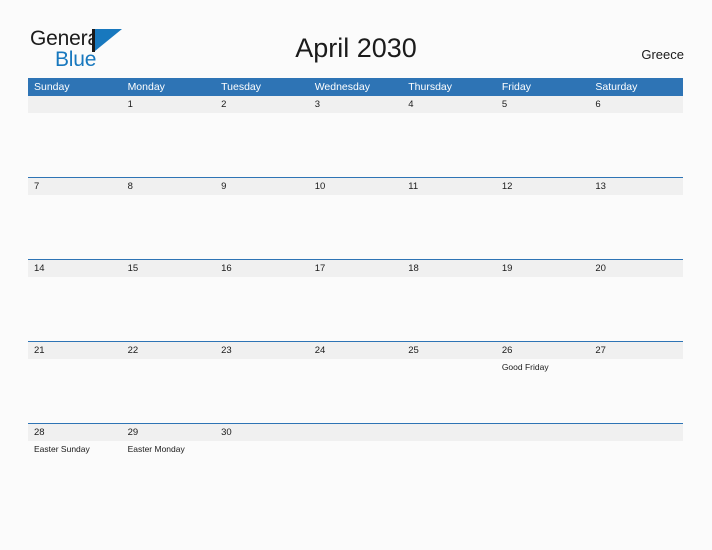 Image resolution: width=712 pixels, height=550 pixels. Describe the element at coordinates (168, 268) in the screenshot. I see `calendar-day-number: 15` at that location.